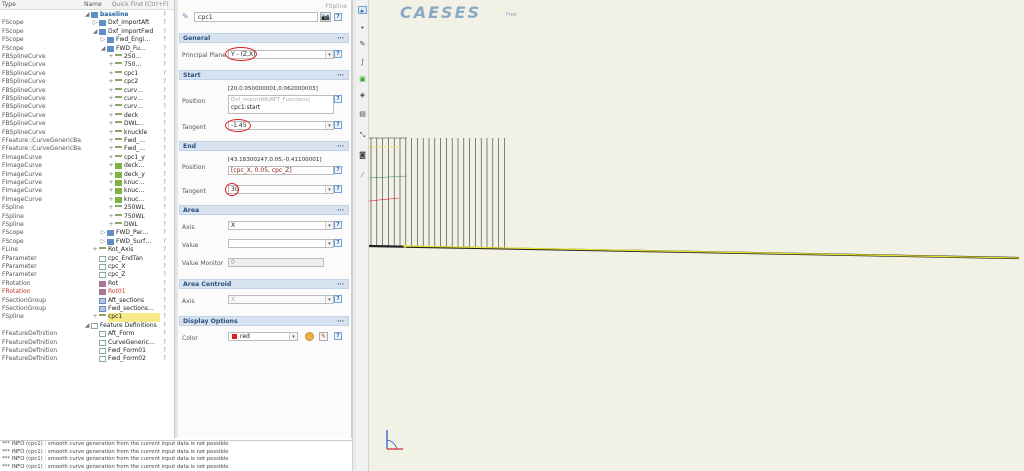 The height and width of the screenshot is (471, 1024). I want to click on camera-tool-icon: ◙, so click(362, 155).